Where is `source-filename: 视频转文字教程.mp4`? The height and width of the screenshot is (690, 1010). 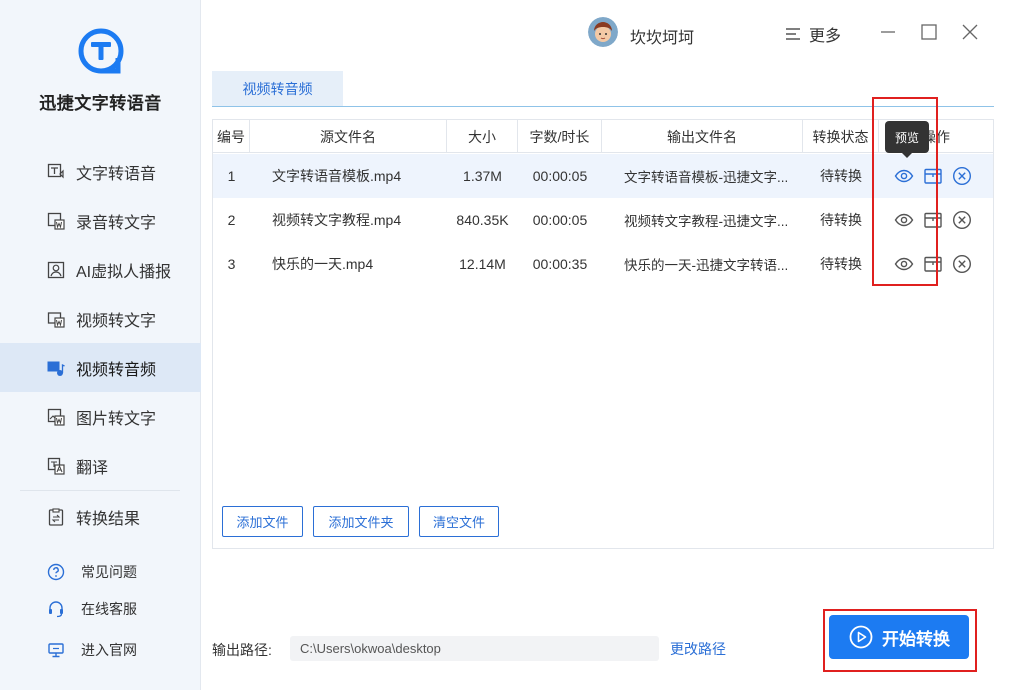
source-filename: 视频转文字教程.mp4 is located at coordinates (337, 220).